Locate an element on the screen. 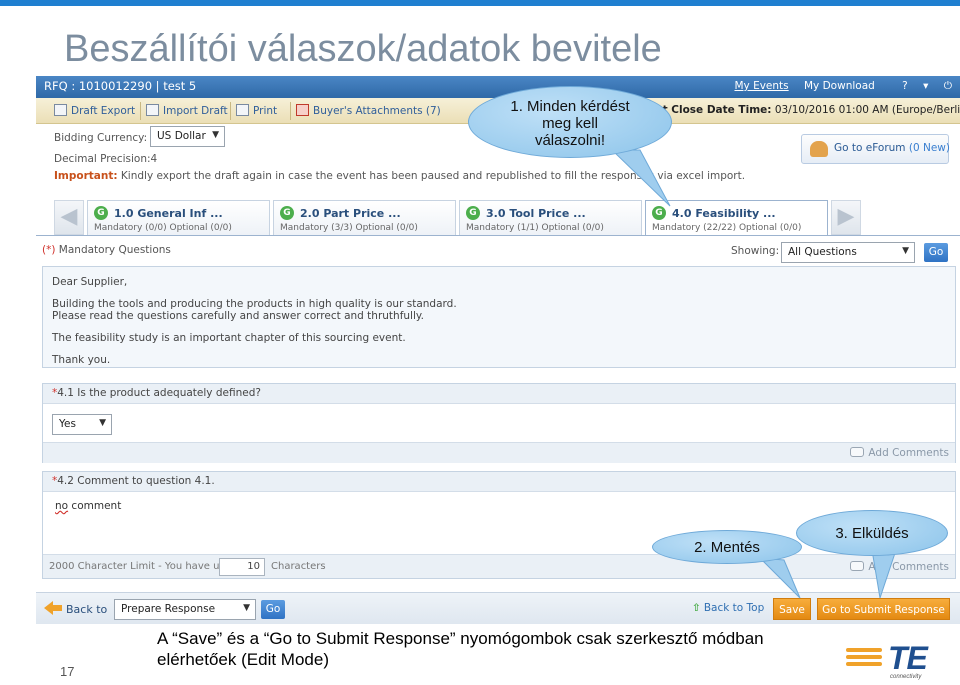  logo-text: TE is located at coordinates (908, 658).